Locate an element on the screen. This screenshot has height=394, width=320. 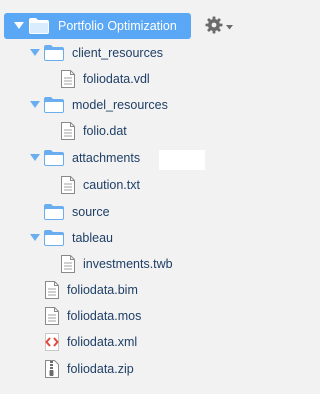
tree-item-label: foliodata.xml is located at coordinates (102, 342).